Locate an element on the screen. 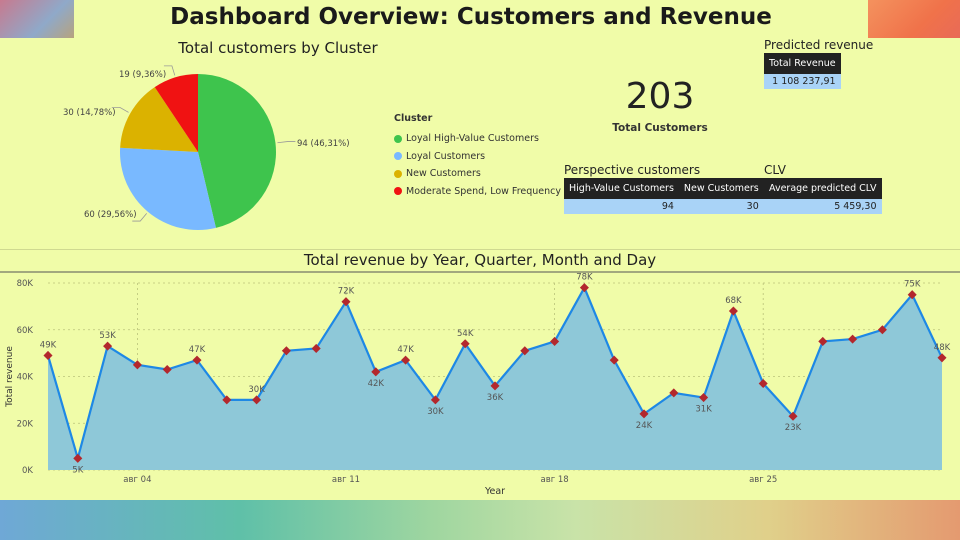  data-label: 75K is located at coordinates (912, 285).